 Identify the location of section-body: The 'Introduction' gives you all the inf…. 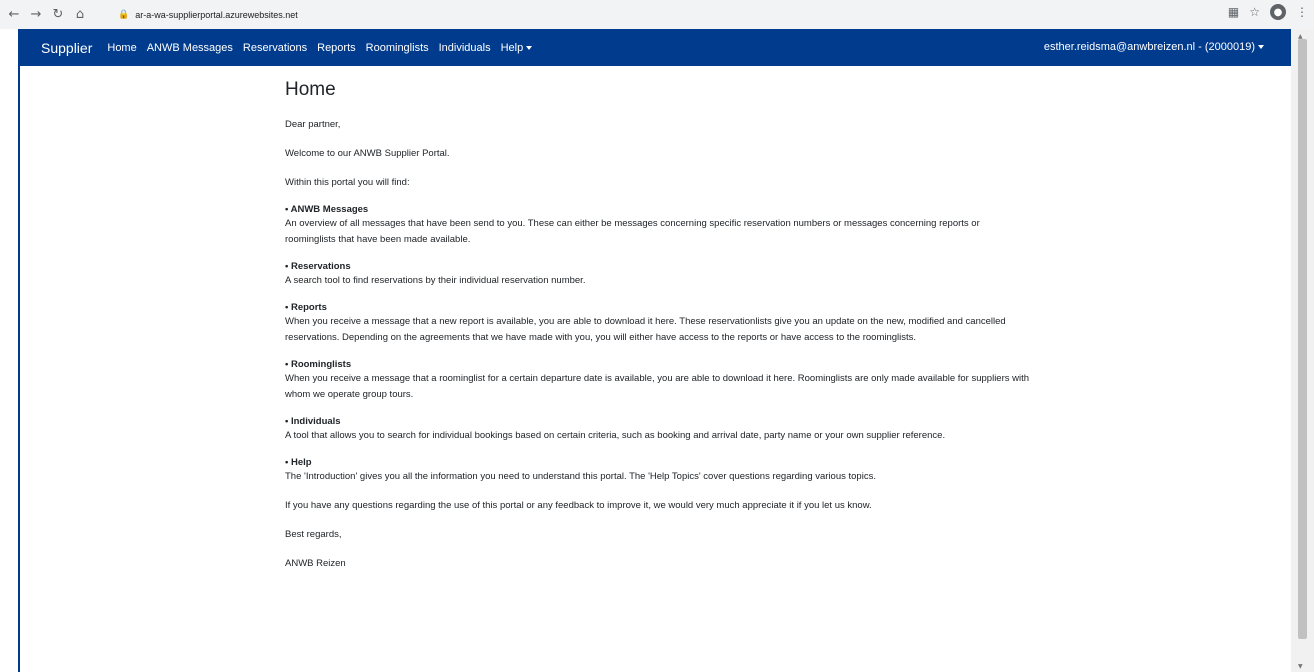
(580, 476).